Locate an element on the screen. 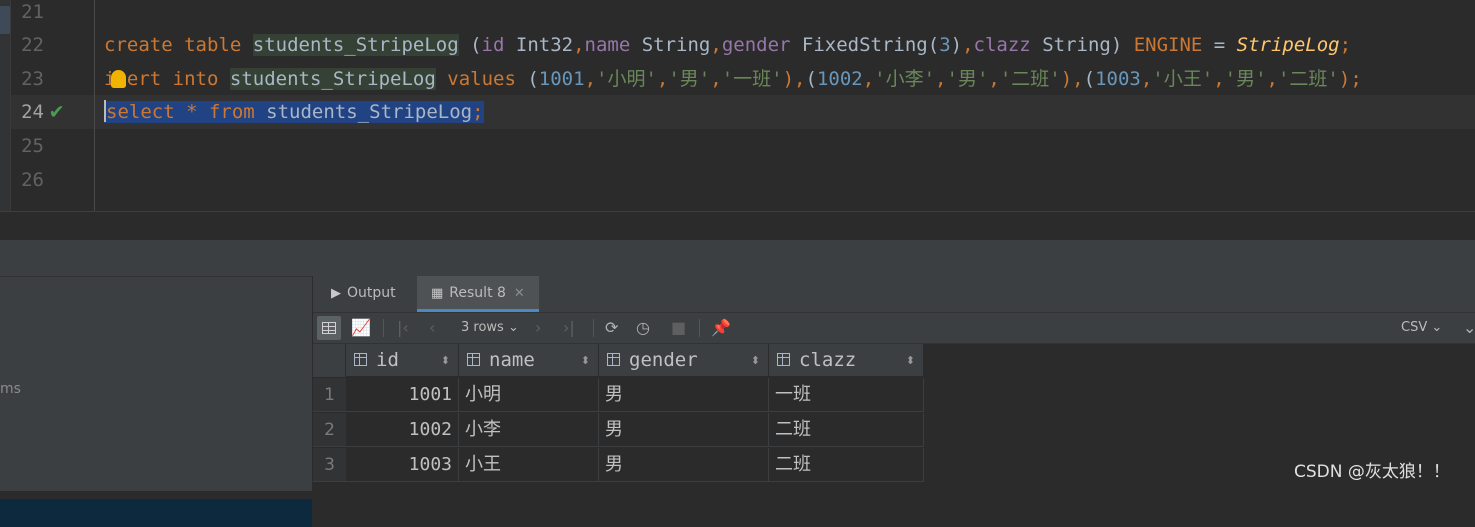 Image resolution: width=1475 pixels, height=527 pixels. rows-count: 3 rows is located at coordinates (482, 327).